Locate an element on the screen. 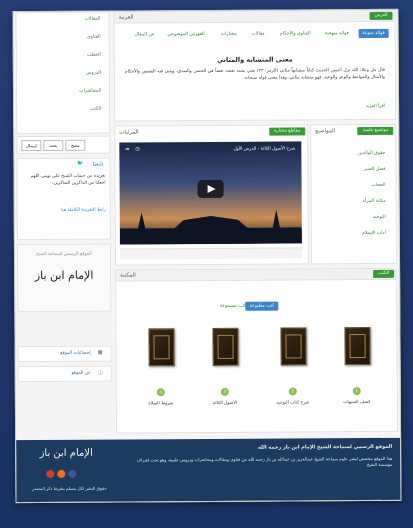 The height and width of the screenshot is (528, 413). topics-label: المواضيع is located at coordinates (325, 131).